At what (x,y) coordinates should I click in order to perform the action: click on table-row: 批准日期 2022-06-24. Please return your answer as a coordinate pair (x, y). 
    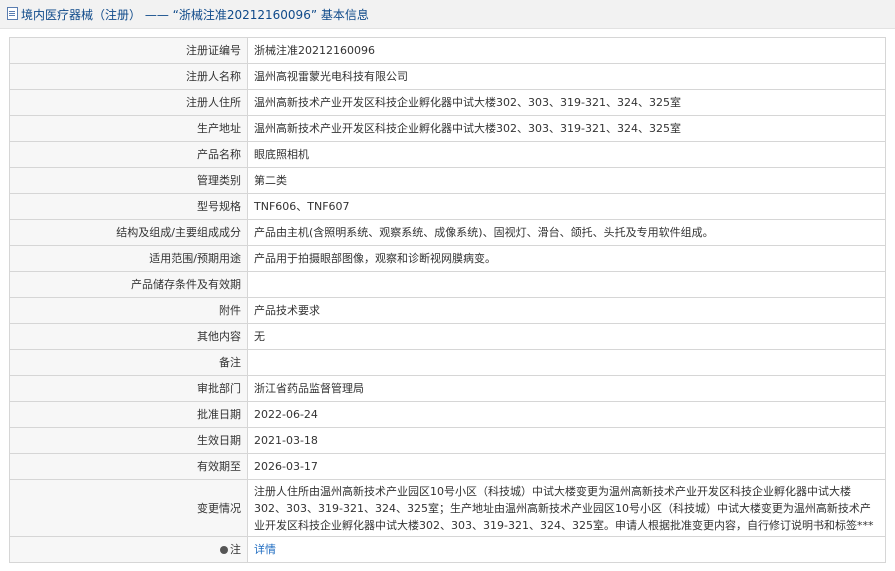
    Looking at the image, I should click on (447, 414).